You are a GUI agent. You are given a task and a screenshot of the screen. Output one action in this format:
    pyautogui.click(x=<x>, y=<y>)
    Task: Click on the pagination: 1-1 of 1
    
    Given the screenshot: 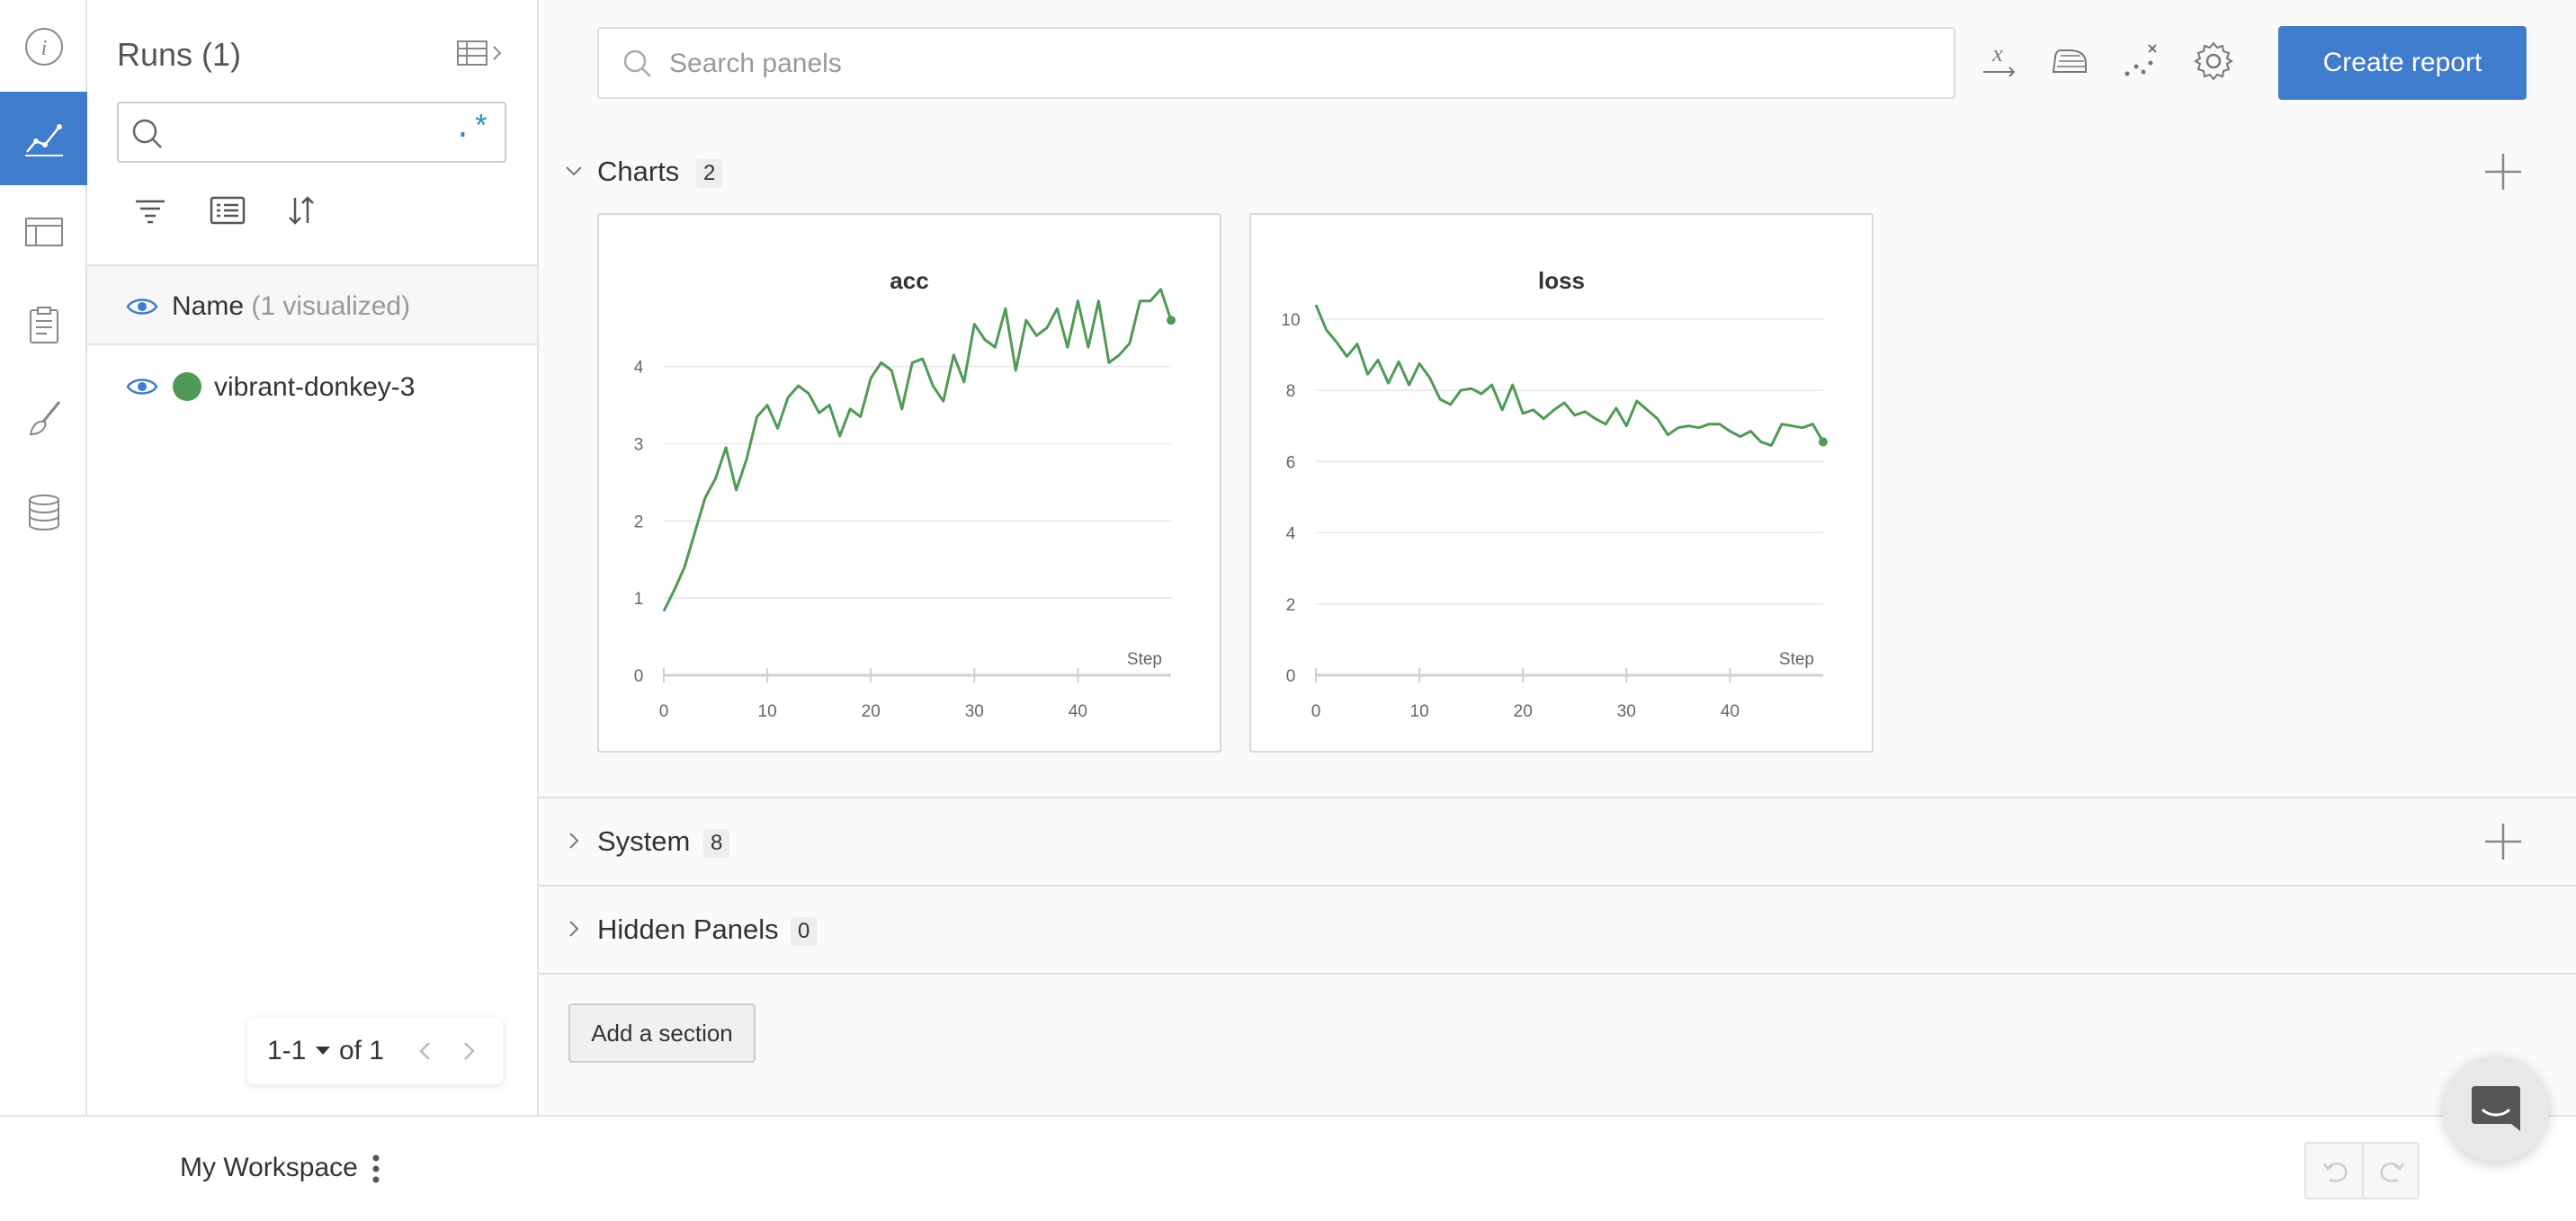 What is the action you would take?
    pyautogui.click(x=375, y=1051)
    